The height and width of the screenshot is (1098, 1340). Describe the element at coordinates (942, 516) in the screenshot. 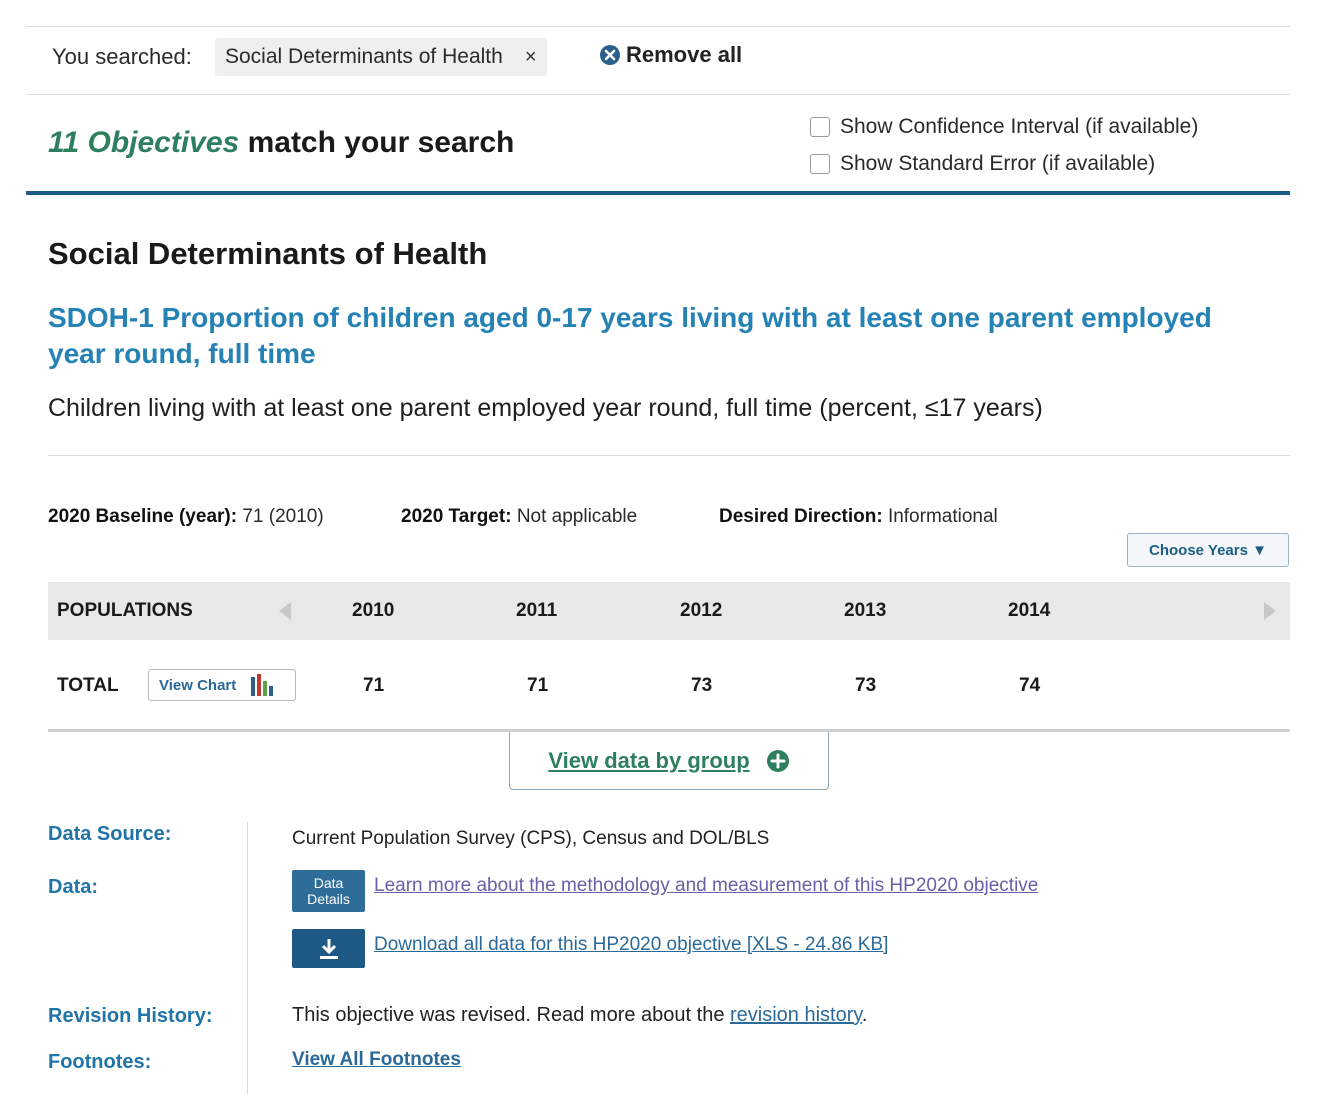

I see `direction-value: Informational` at that location.